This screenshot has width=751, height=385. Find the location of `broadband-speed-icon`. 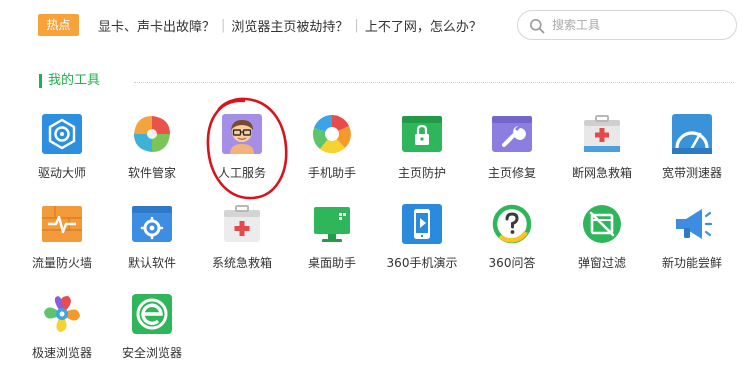

broadband-speed-icon is located at coordinates (692, 134).